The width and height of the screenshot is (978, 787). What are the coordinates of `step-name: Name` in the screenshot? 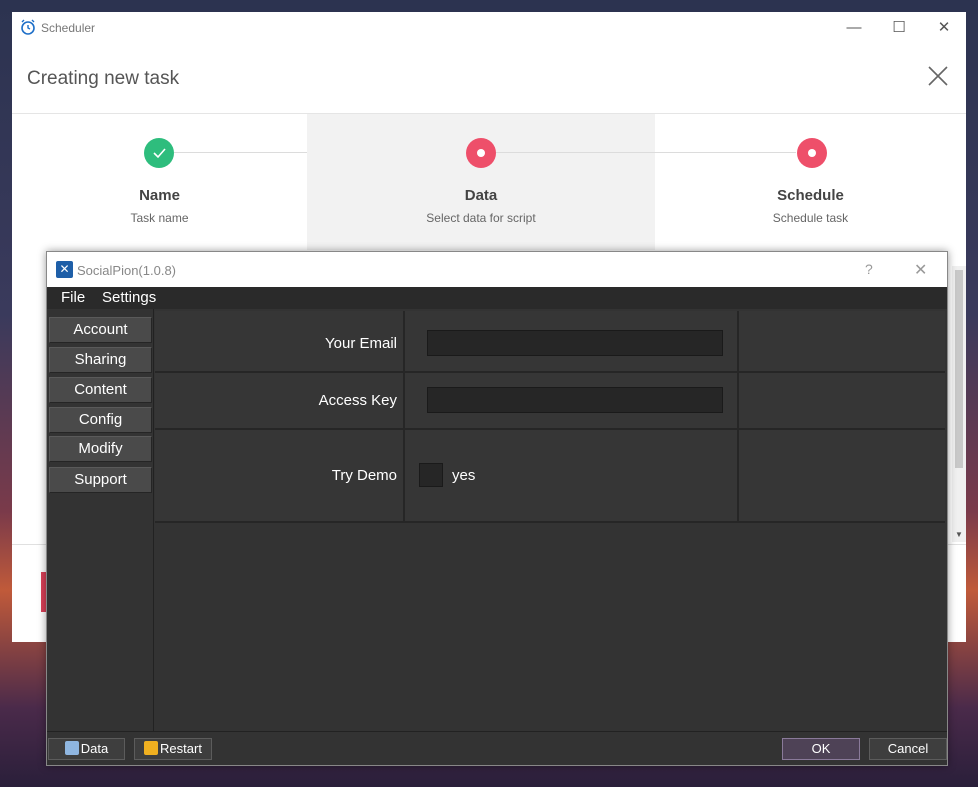 It's located at (159, 195).